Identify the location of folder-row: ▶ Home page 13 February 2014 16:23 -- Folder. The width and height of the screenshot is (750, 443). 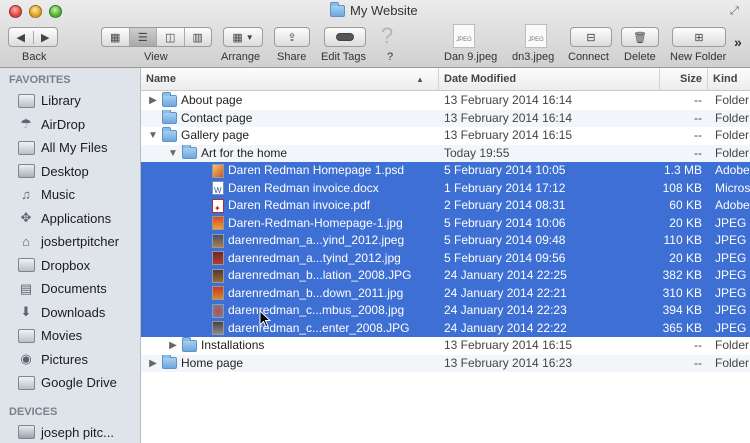
(445, 363).